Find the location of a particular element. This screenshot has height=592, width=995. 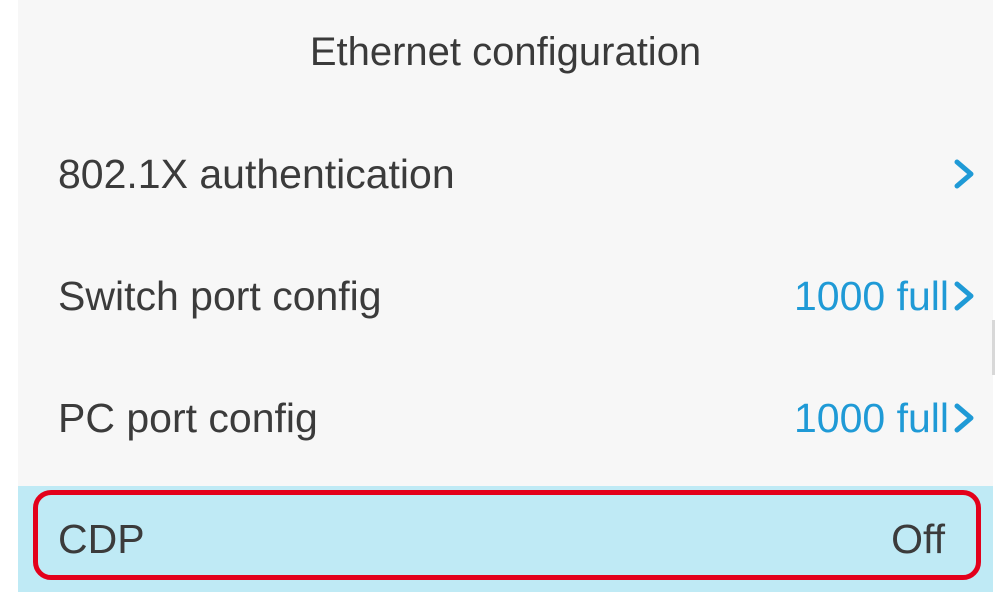

page-title: Ethernet configuration is located at coordinates (505, 52).